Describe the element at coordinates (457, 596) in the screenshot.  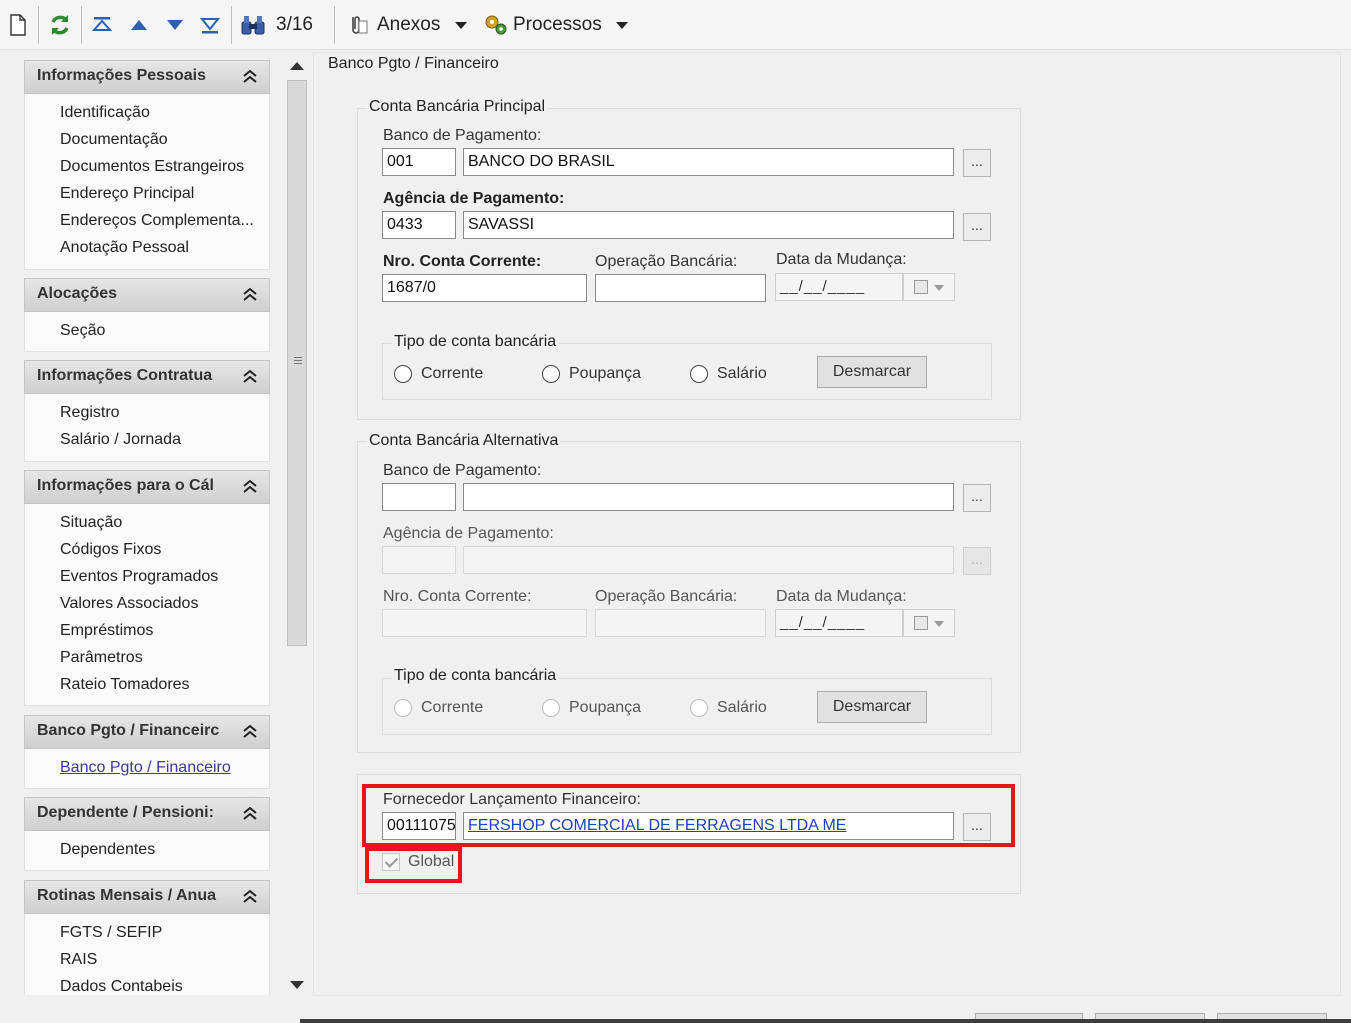
I see `alt-account-label: Nro. Conta Corrente:` at that location.